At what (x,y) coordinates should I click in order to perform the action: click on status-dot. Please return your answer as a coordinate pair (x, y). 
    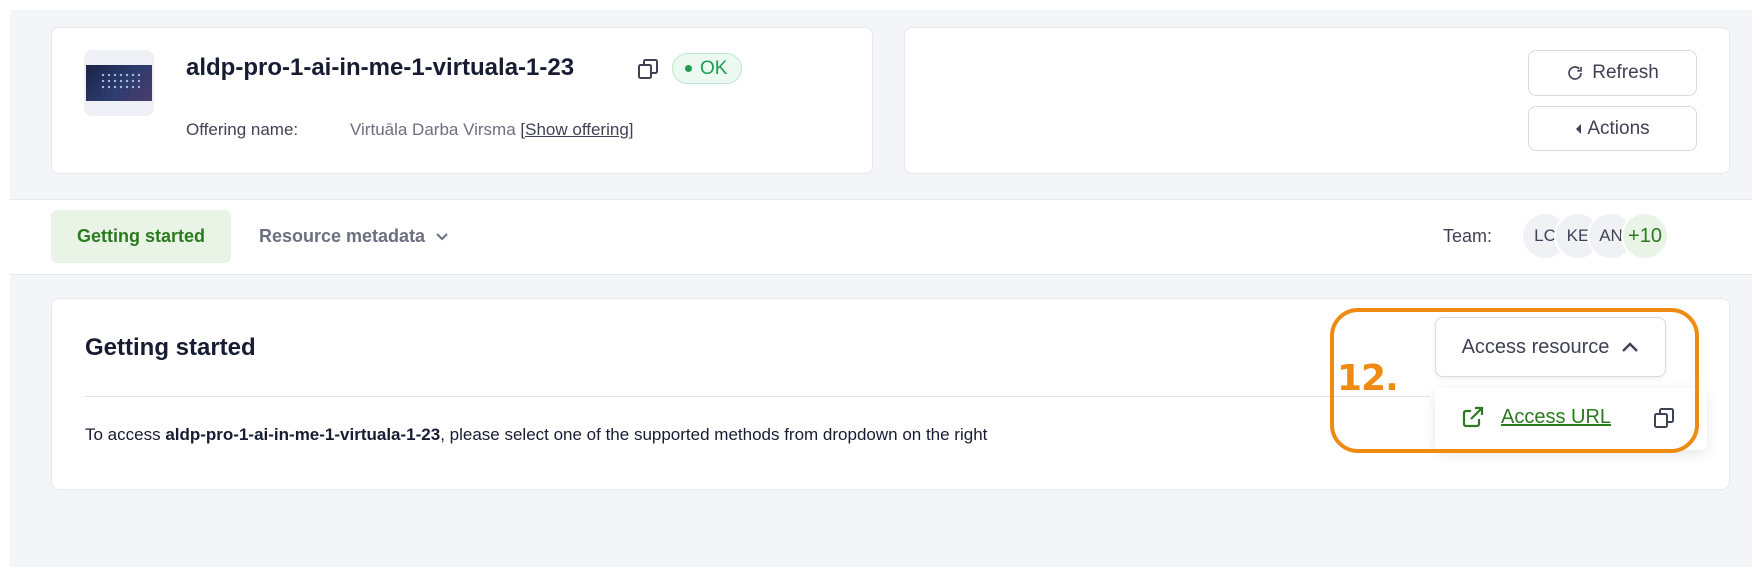
    Looking at the image, I should click on (688, 68).